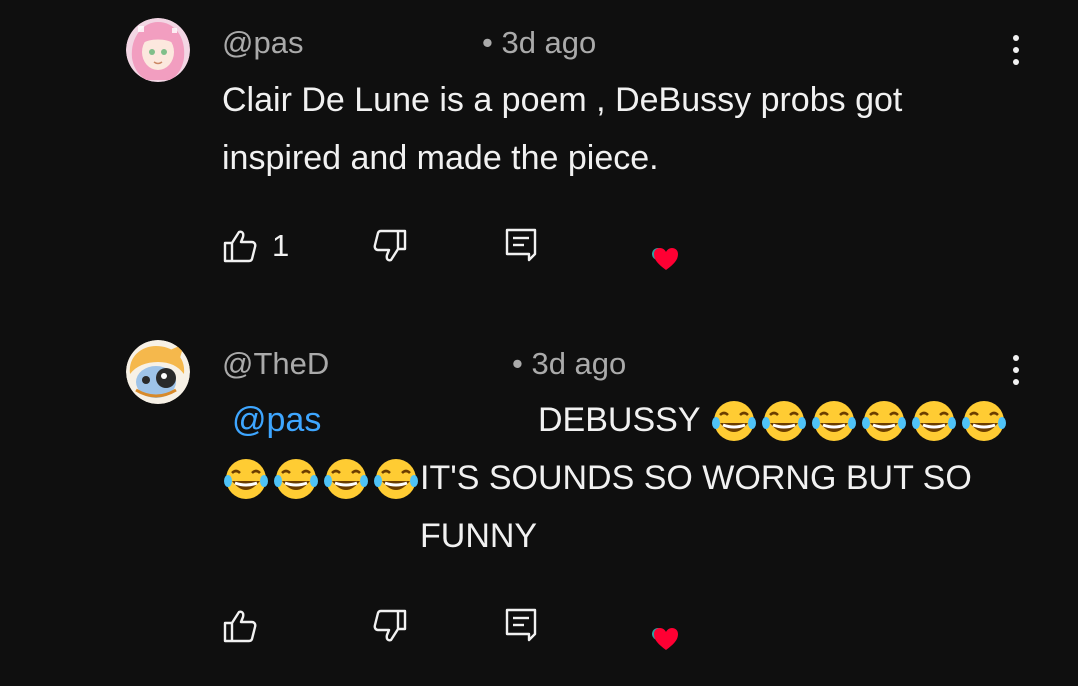  Describe the element at coordinates (696, 507) in the screenshot. I see `comment-text-part-2: IT'S SOUNDS SO WORNG BUT SO FUNNY` at that location.